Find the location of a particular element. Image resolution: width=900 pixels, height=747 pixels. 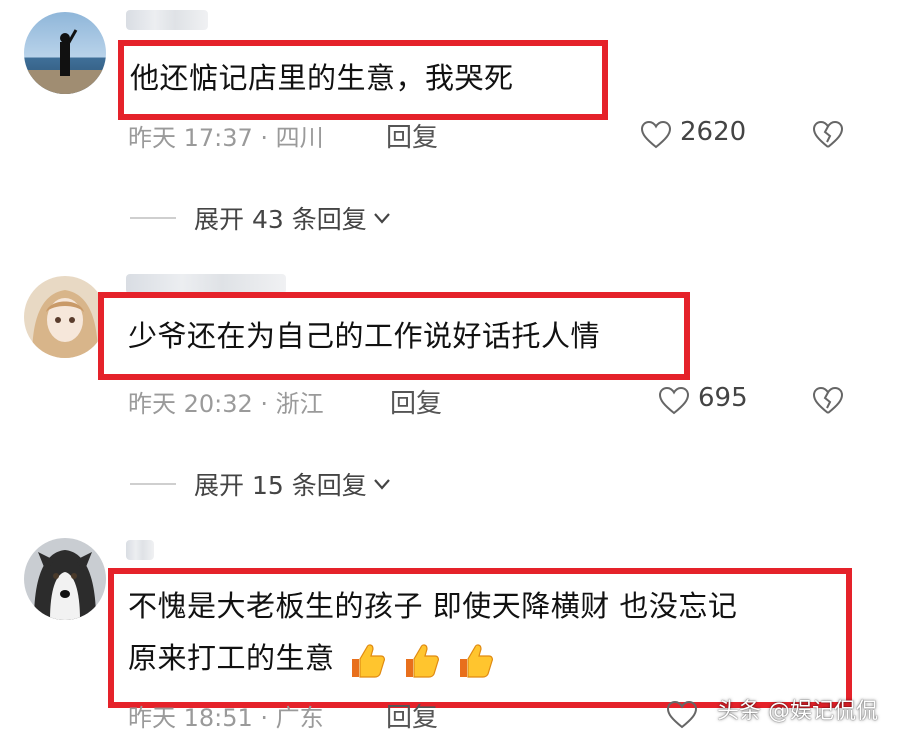

comment-text: 少爷还在为自己的工作说好话托人情 is located at coordinates (364, 336).